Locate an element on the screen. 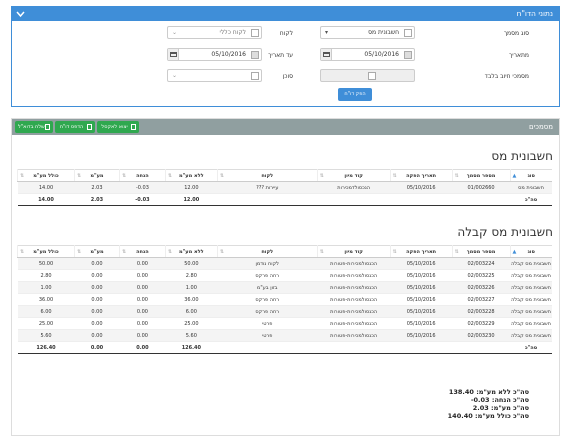 This screenshot has height=436, width=567. table-cell: 0.00 is located at coordinates (97, 299).